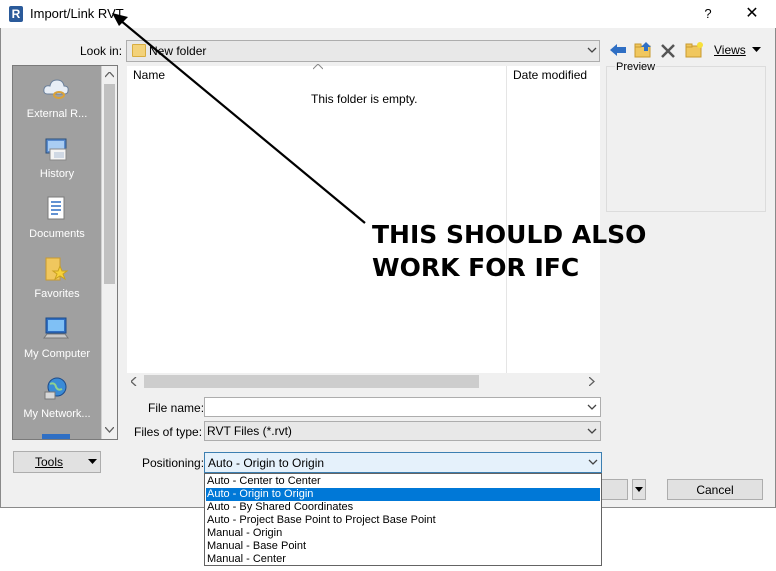 The height and width of the screenshot is (571, 776). I want to click on views-menu: Views, so click(730, 50).